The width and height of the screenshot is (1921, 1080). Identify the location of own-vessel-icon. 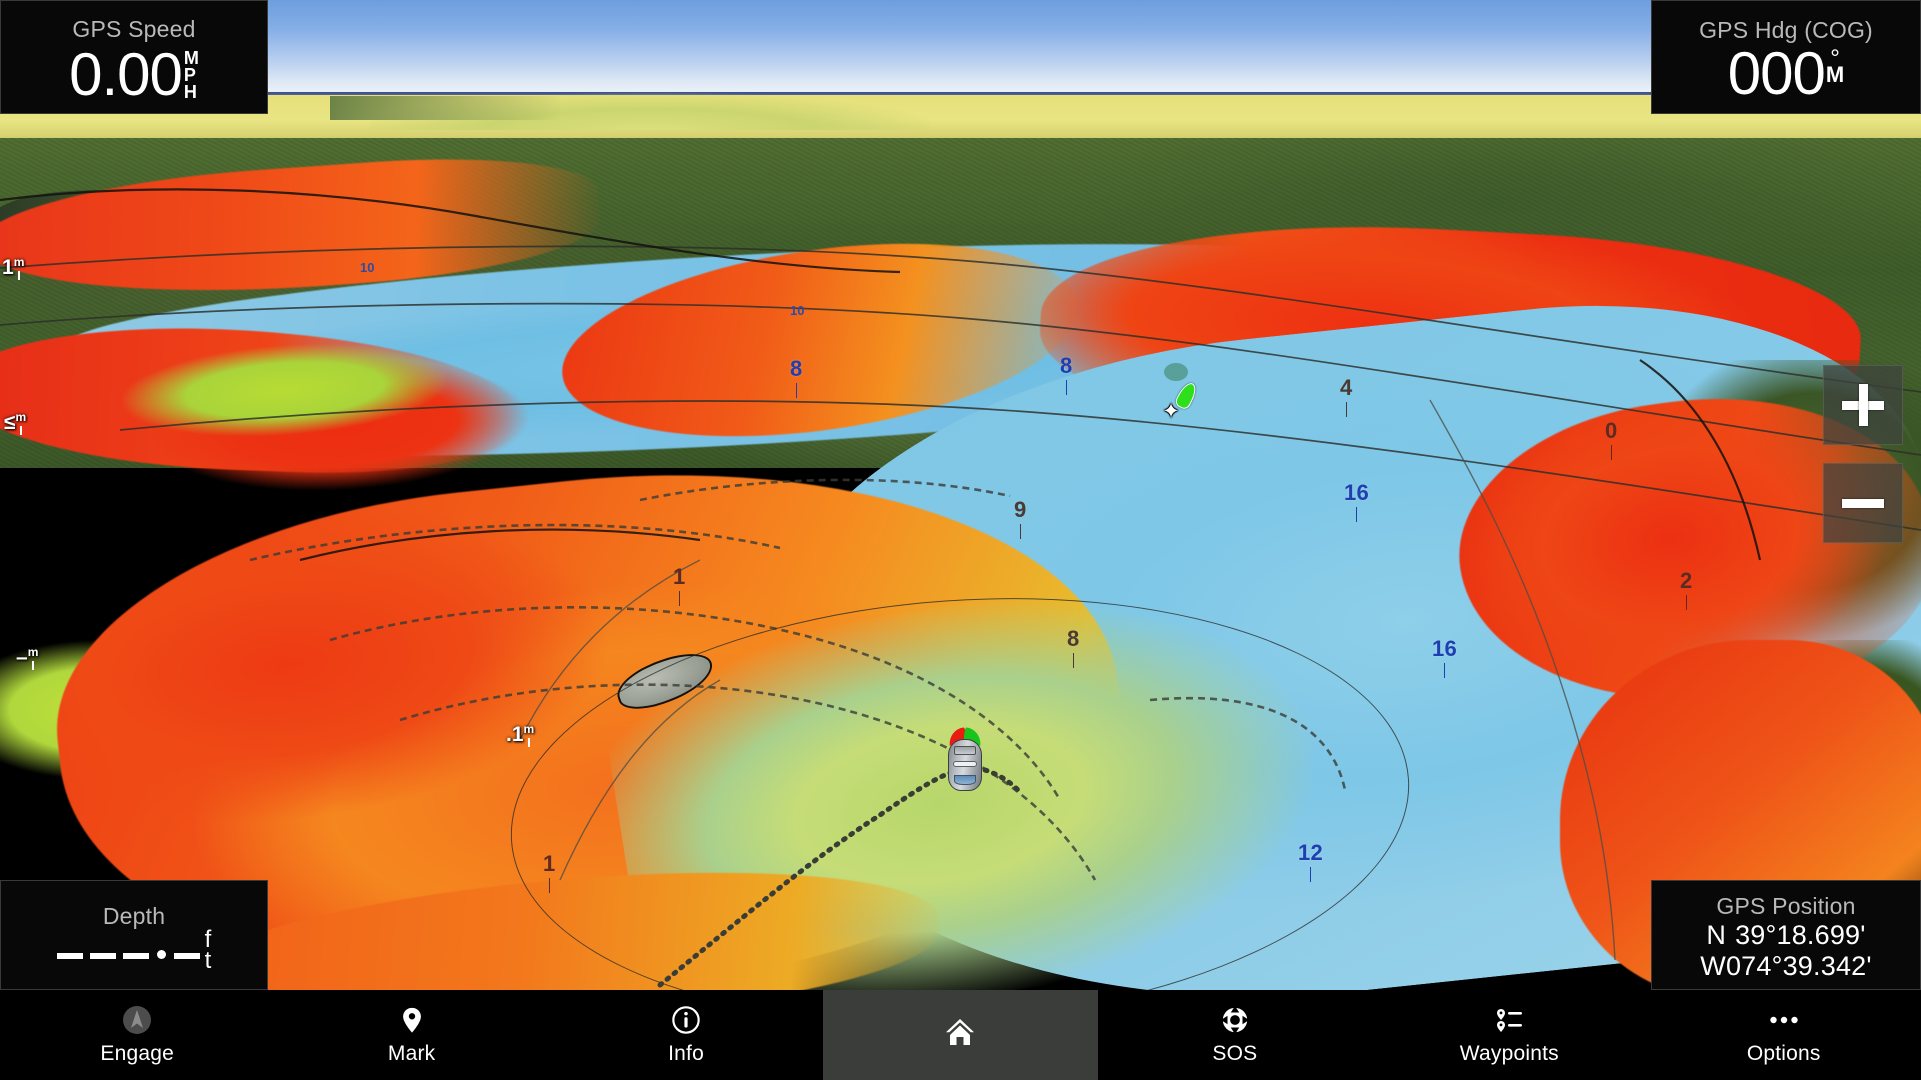
(965, 759).